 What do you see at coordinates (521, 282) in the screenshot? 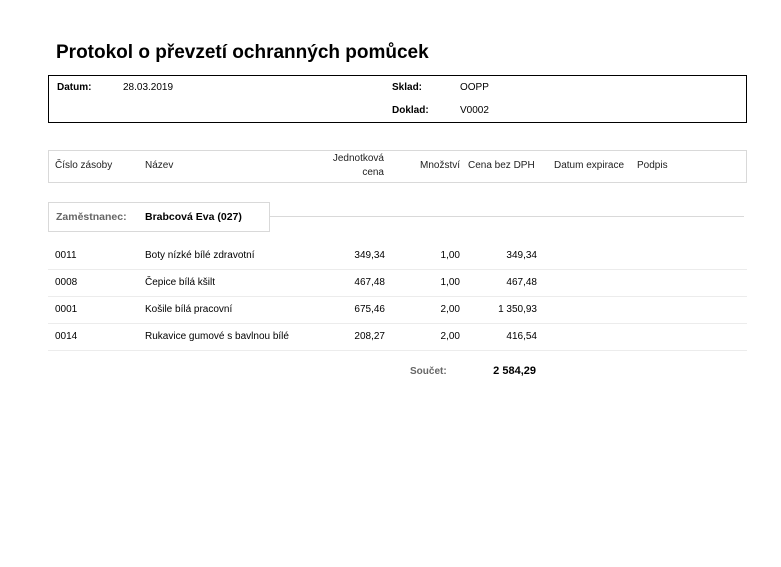
I see `cell-cena-bez-dph: 467,48` at bounding box center [521, 282].